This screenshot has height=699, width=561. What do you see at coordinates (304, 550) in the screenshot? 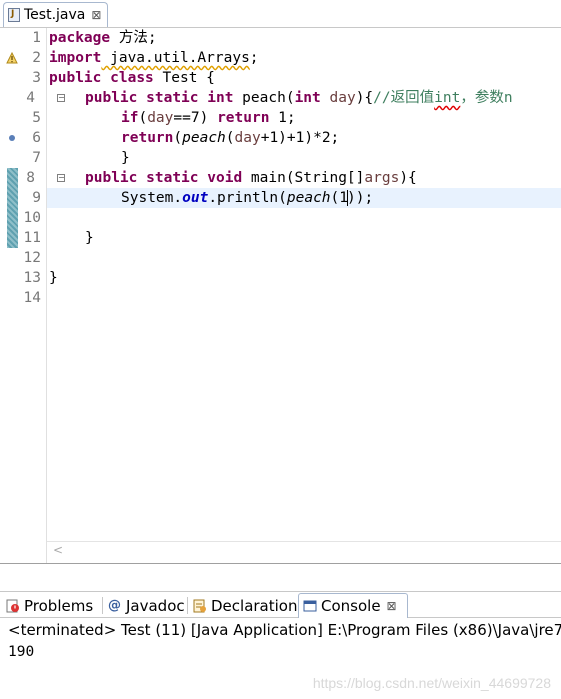
I see `horizontal-scrollbar: <` at bounding box center [304, 550].